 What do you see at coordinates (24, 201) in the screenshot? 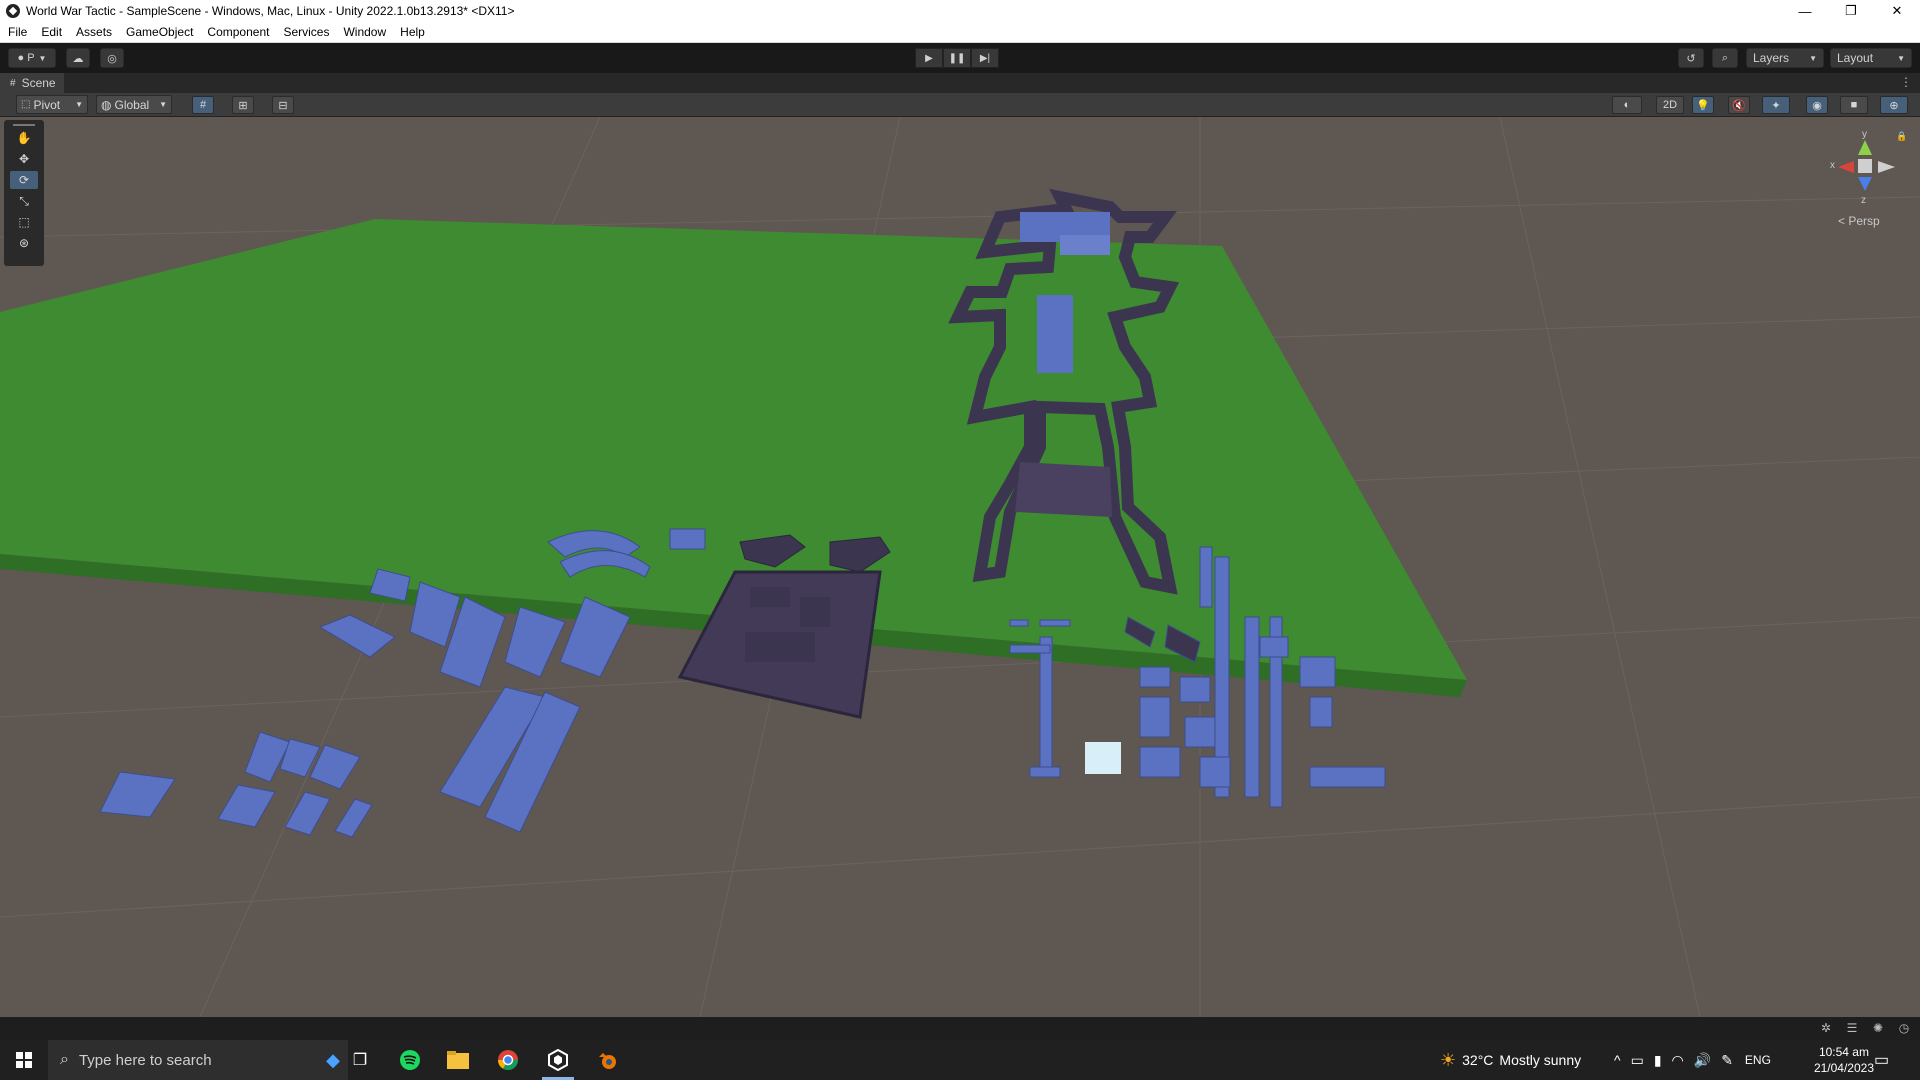
I see `scale-tool-button: ⤡` at bounding box center [24, 201].